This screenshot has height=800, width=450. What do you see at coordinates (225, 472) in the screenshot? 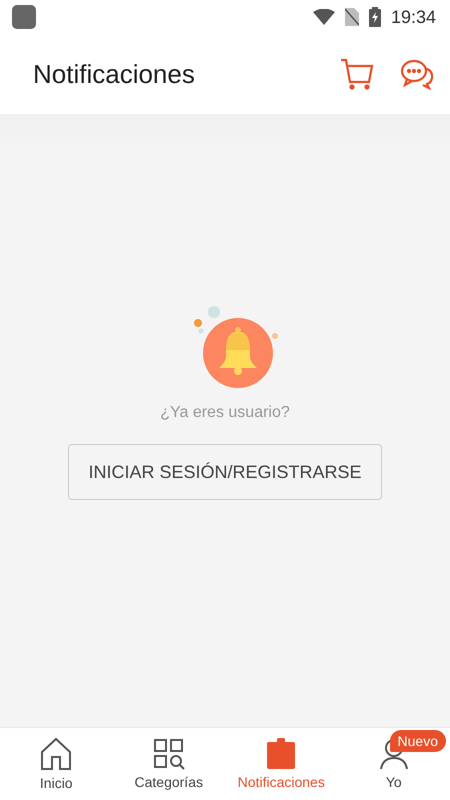
I see `login-button: INICIAR SESIÓN/REGISTRARSE` at bounding box center [225, 472].